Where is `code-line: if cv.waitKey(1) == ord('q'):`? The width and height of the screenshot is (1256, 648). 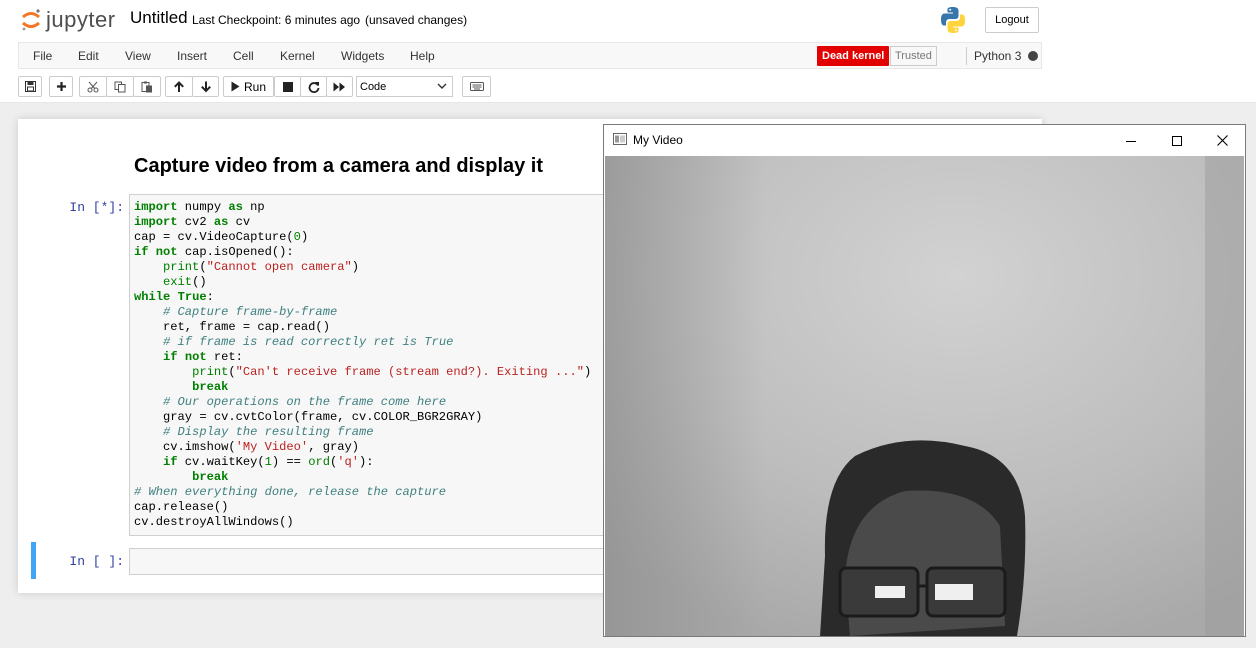 code-line: if cv.waitKey(1) == ord('q'): is located at coordinates (268, 462).